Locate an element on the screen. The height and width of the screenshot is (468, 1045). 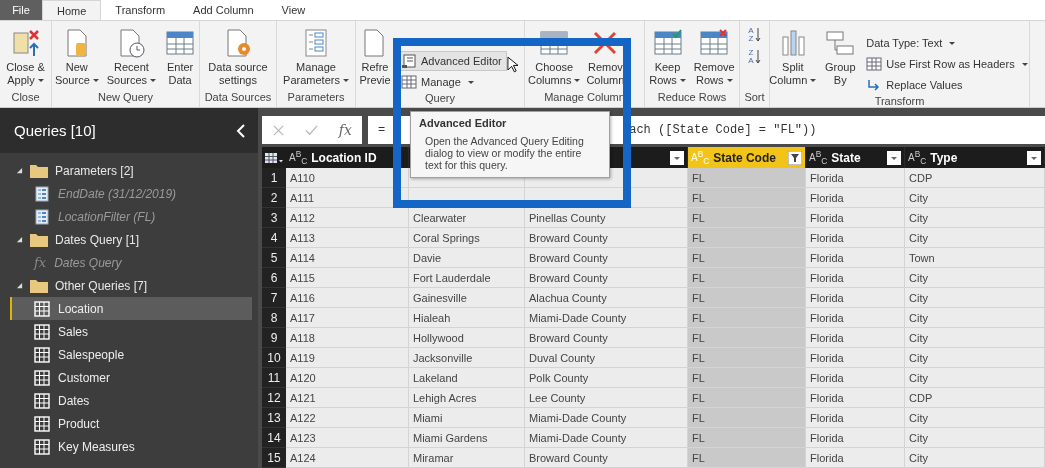
ribbon-button: Manage is located at coordinates (451, 82).